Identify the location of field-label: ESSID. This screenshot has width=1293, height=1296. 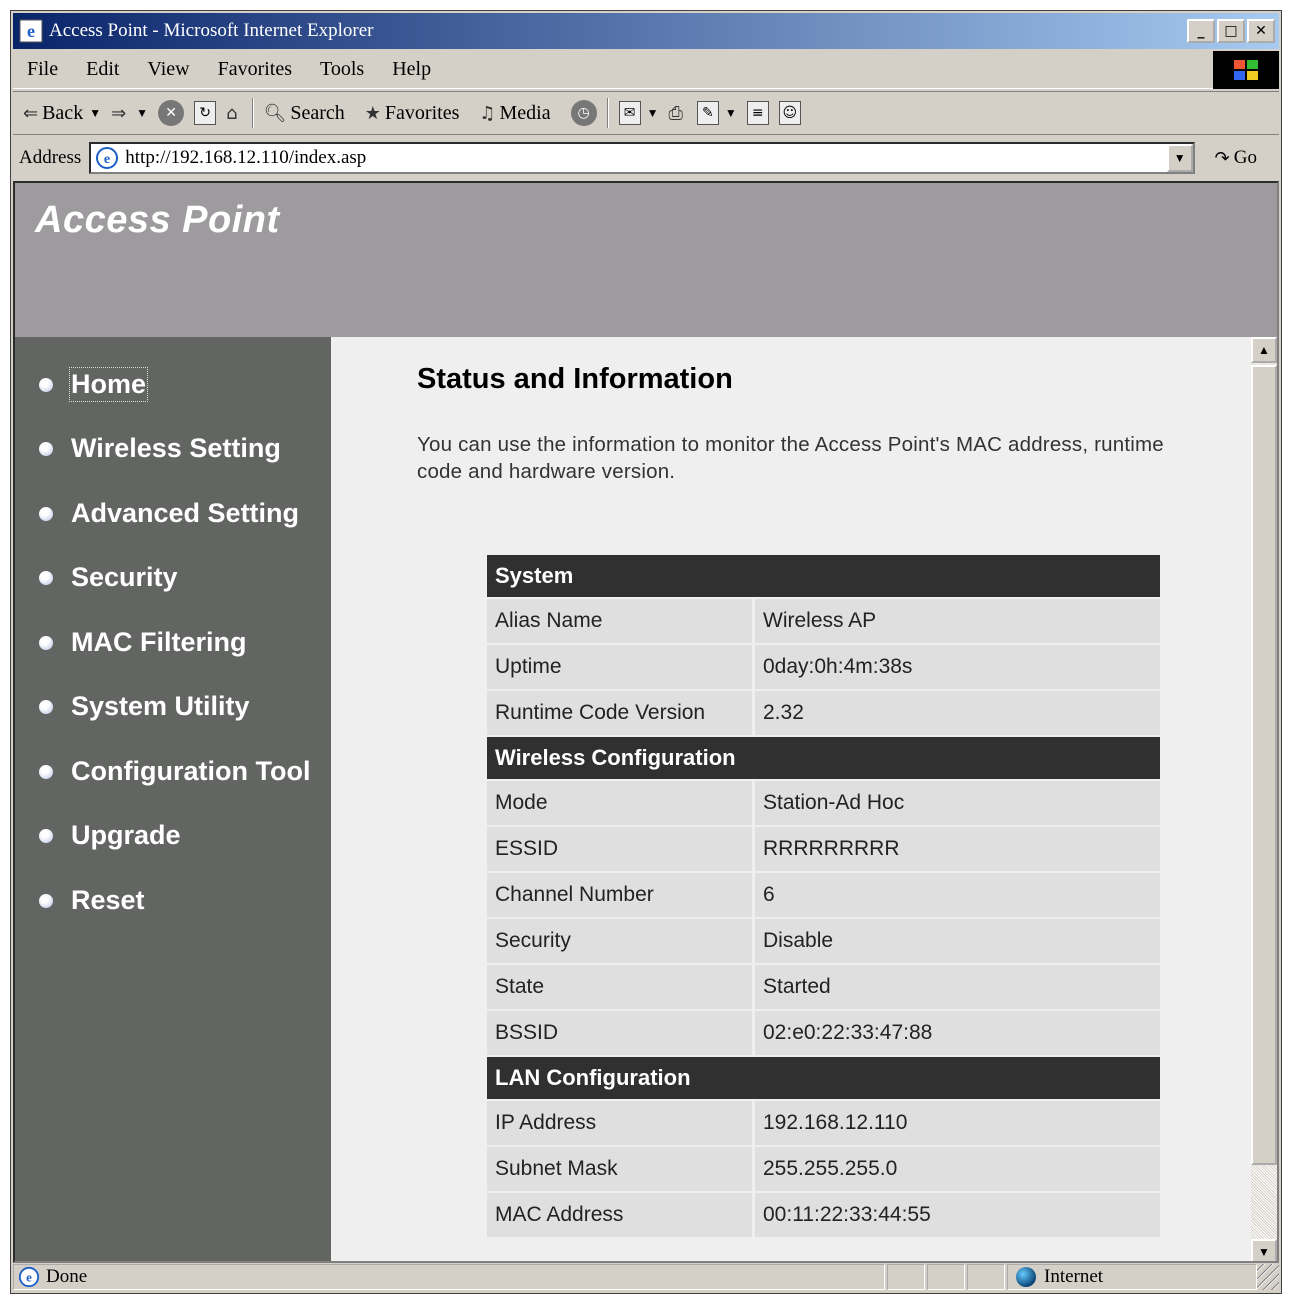
(621, 849).